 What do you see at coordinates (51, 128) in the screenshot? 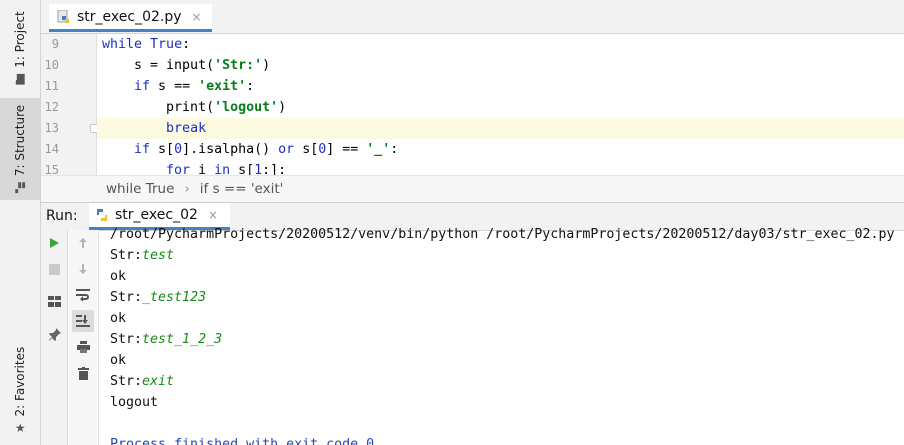
I see `line-number: 13` at bounding box center [51, 128].